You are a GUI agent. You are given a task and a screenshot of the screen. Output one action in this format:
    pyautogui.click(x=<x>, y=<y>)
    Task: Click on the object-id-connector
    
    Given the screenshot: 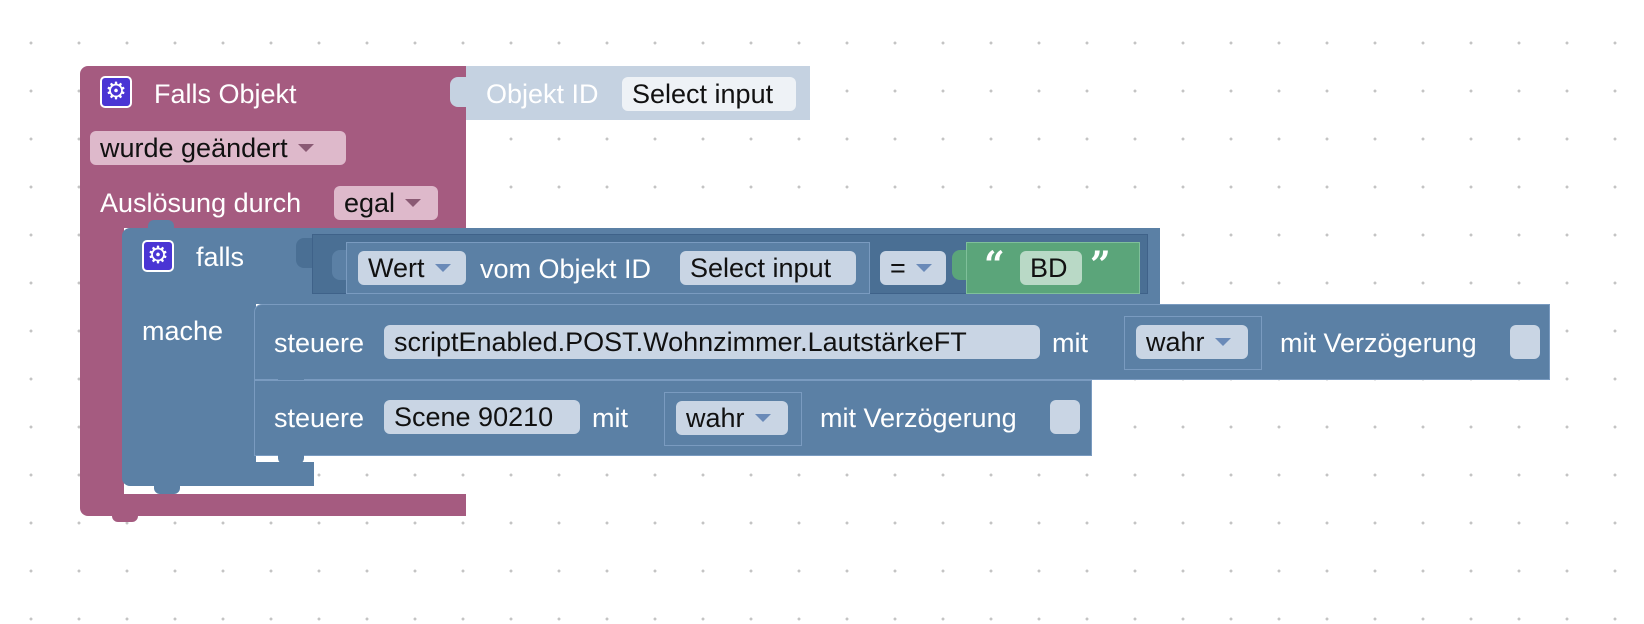 What is the action you would take?
    pyautogui.click(x=458, y=92)
    